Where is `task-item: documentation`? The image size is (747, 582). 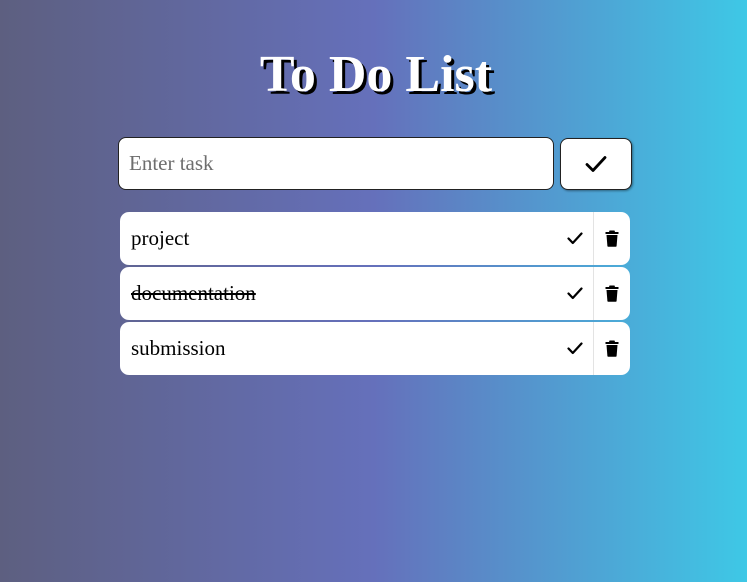 task-item: documentation is located at coordinates (375, 293).